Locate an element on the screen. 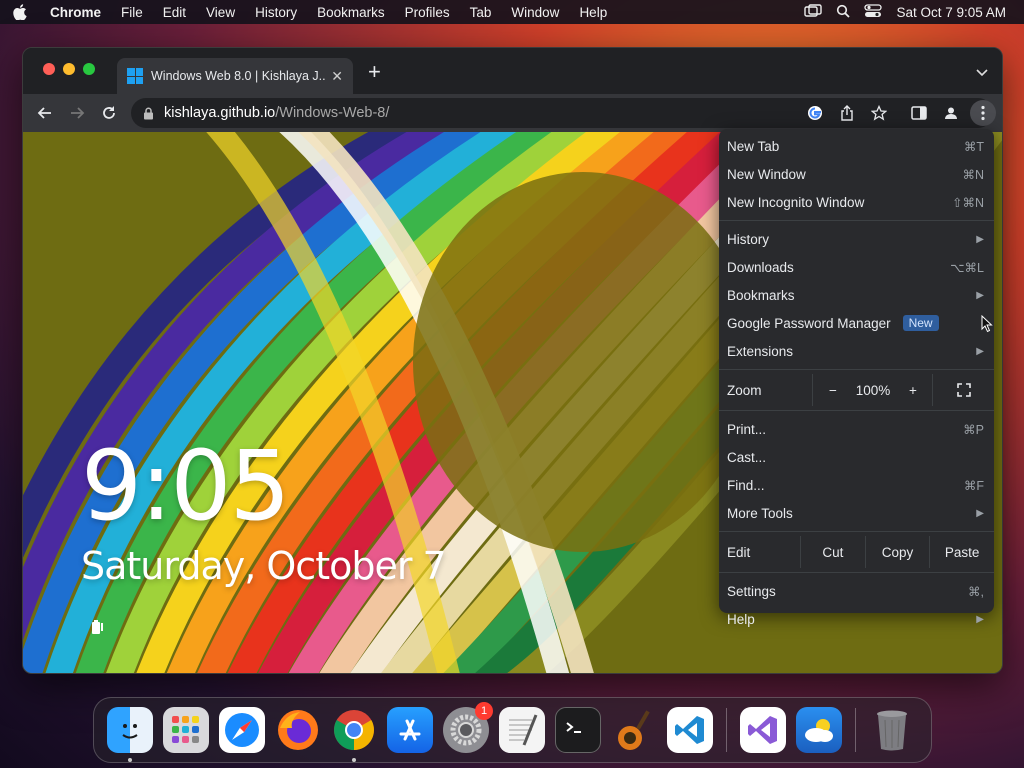 The height and width of the screenshot is (768, 1024). menu-shortcut: ⌘P is located at coordinates (973, 429).